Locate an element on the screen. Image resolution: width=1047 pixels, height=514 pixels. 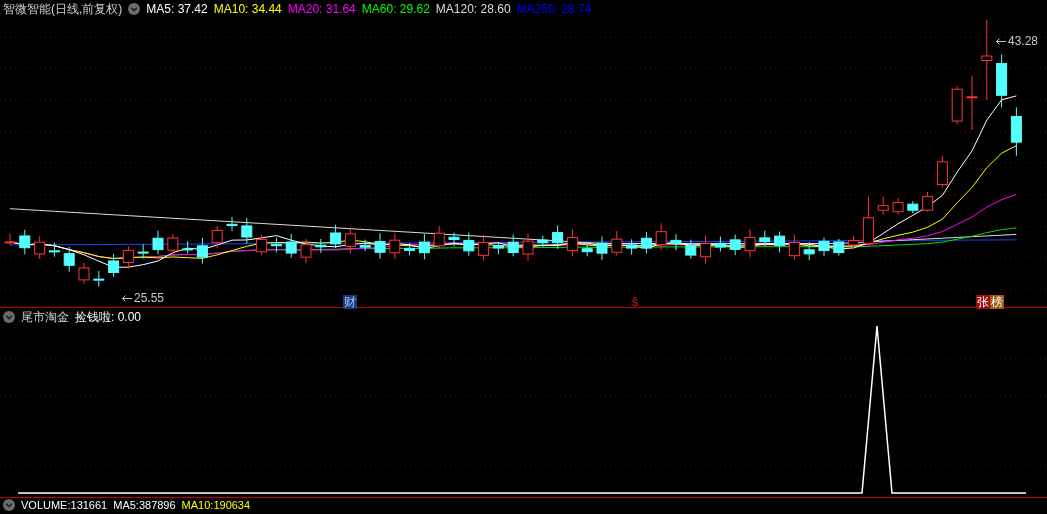
price-label: 43.28 is located at coordinates (1023, 41).